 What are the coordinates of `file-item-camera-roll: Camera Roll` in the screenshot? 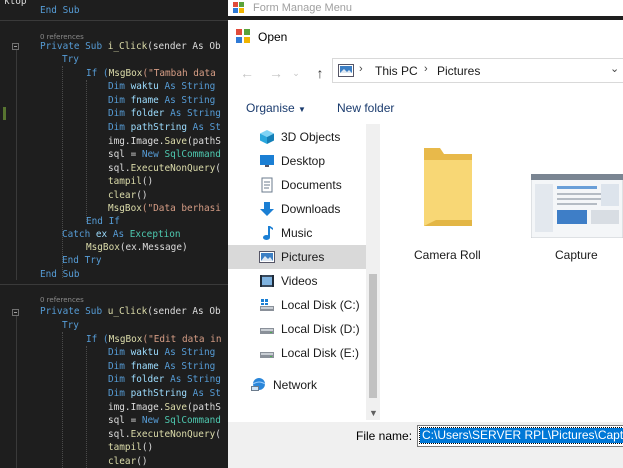 It's located at (455, 207).